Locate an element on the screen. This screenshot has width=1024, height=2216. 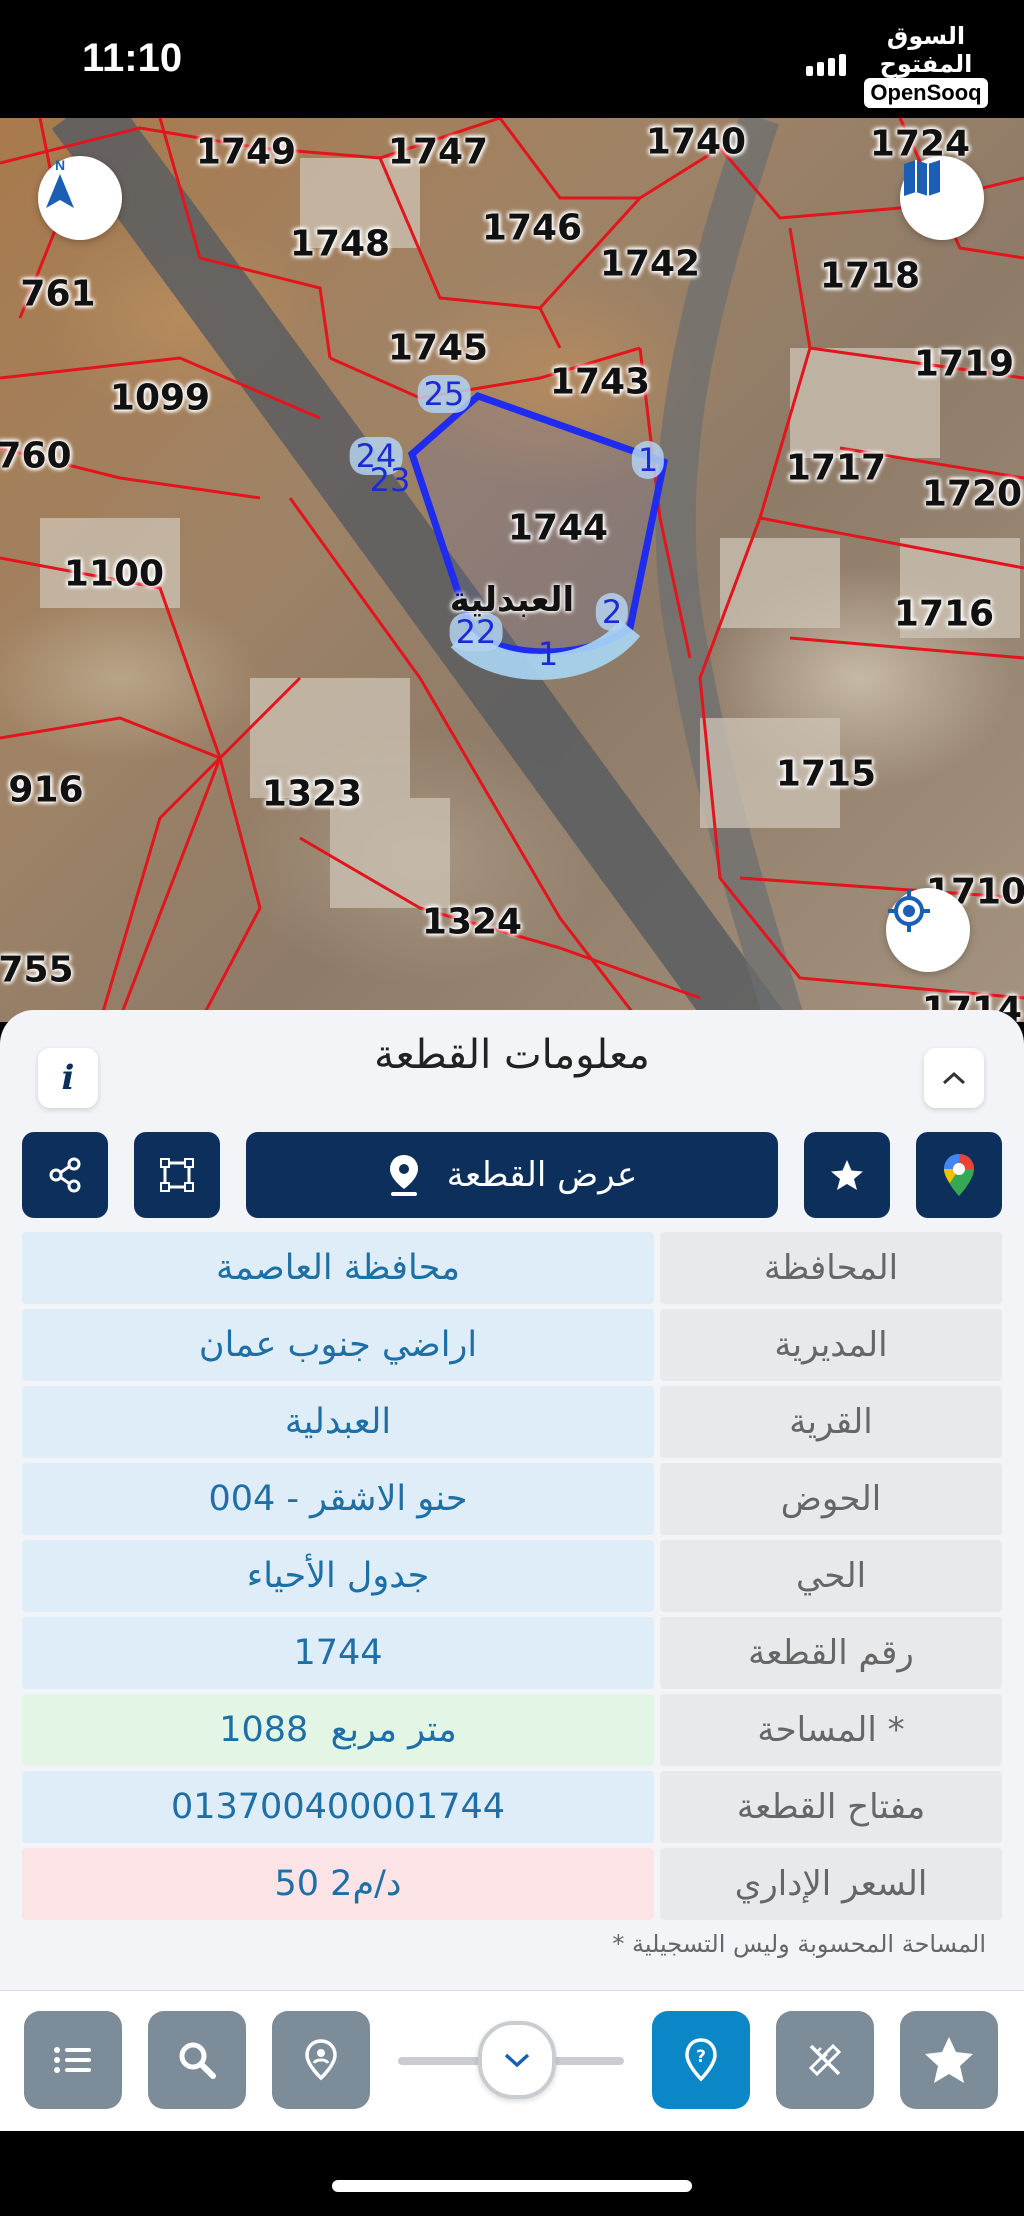
table-row: الحي جدول الأحياء is located at coordinates (512, 1576).